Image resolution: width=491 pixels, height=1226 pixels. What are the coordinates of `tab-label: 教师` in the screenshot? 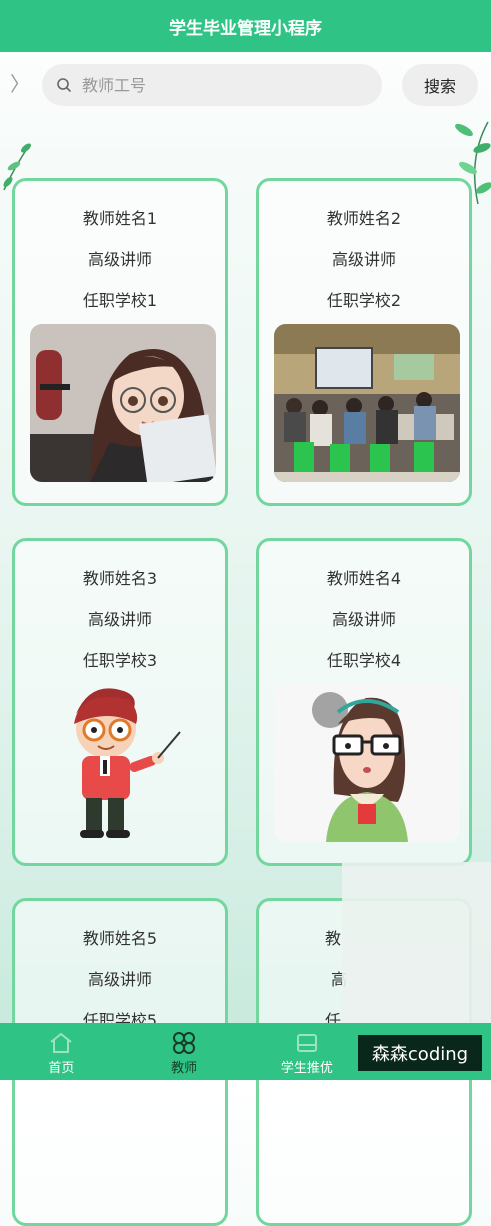 It's located at (184, 1068).